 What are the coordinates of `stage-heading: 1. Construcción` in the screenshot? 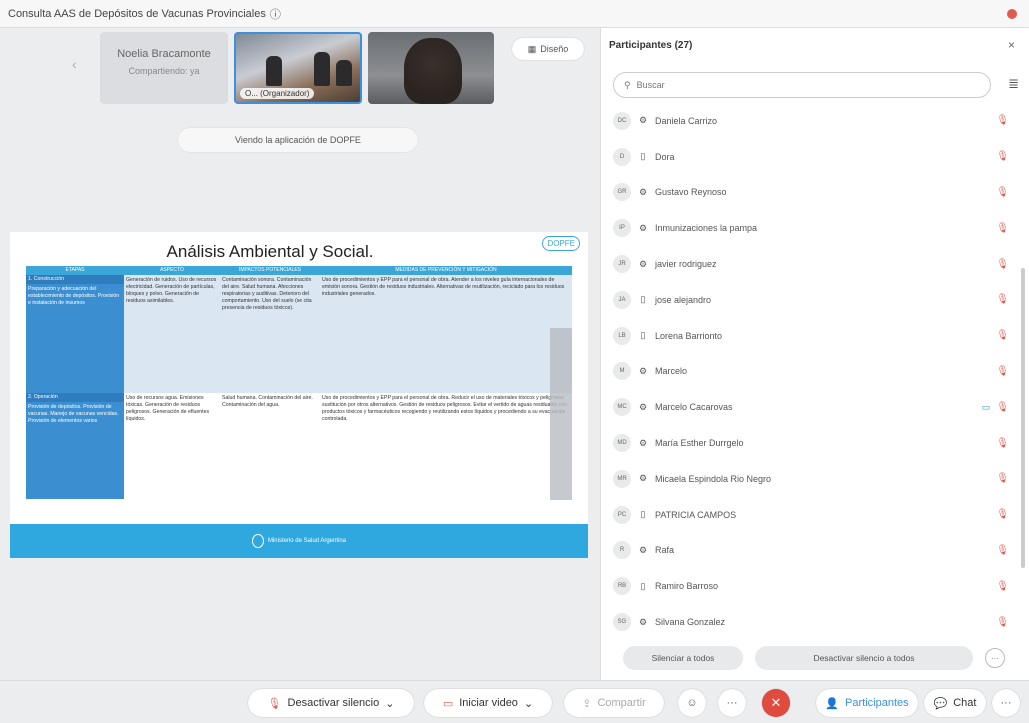 It's located at (75, 279).